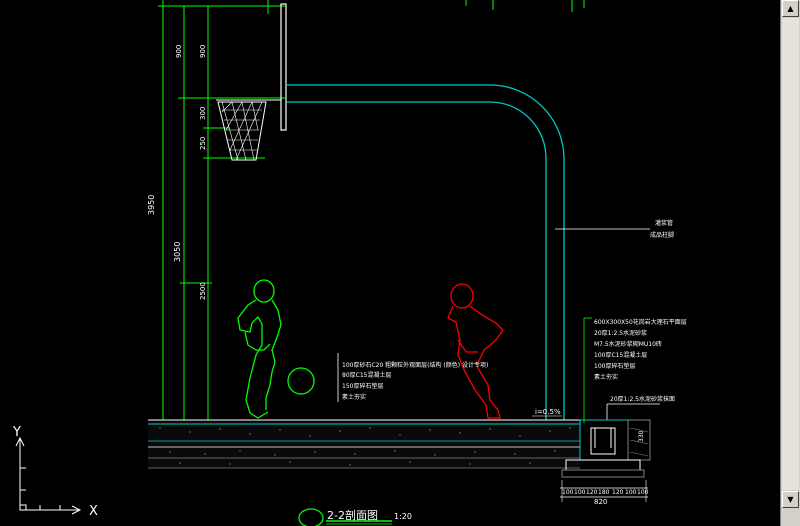  What do you see at coordinates (283, 67) in the screenshot?
I see `backboard` at bounding box center [283, 67].